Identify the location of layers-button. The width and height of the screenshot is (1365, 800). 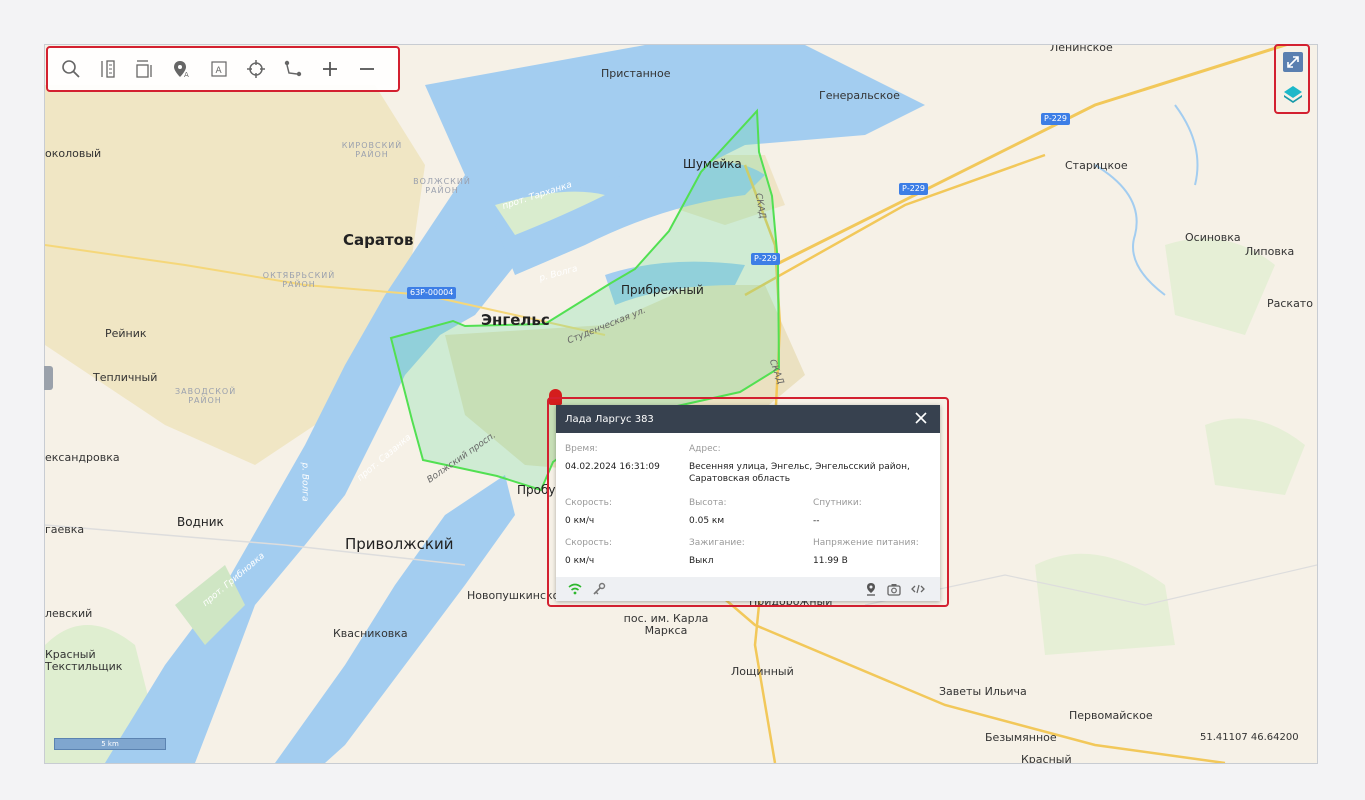
(1293, 94).